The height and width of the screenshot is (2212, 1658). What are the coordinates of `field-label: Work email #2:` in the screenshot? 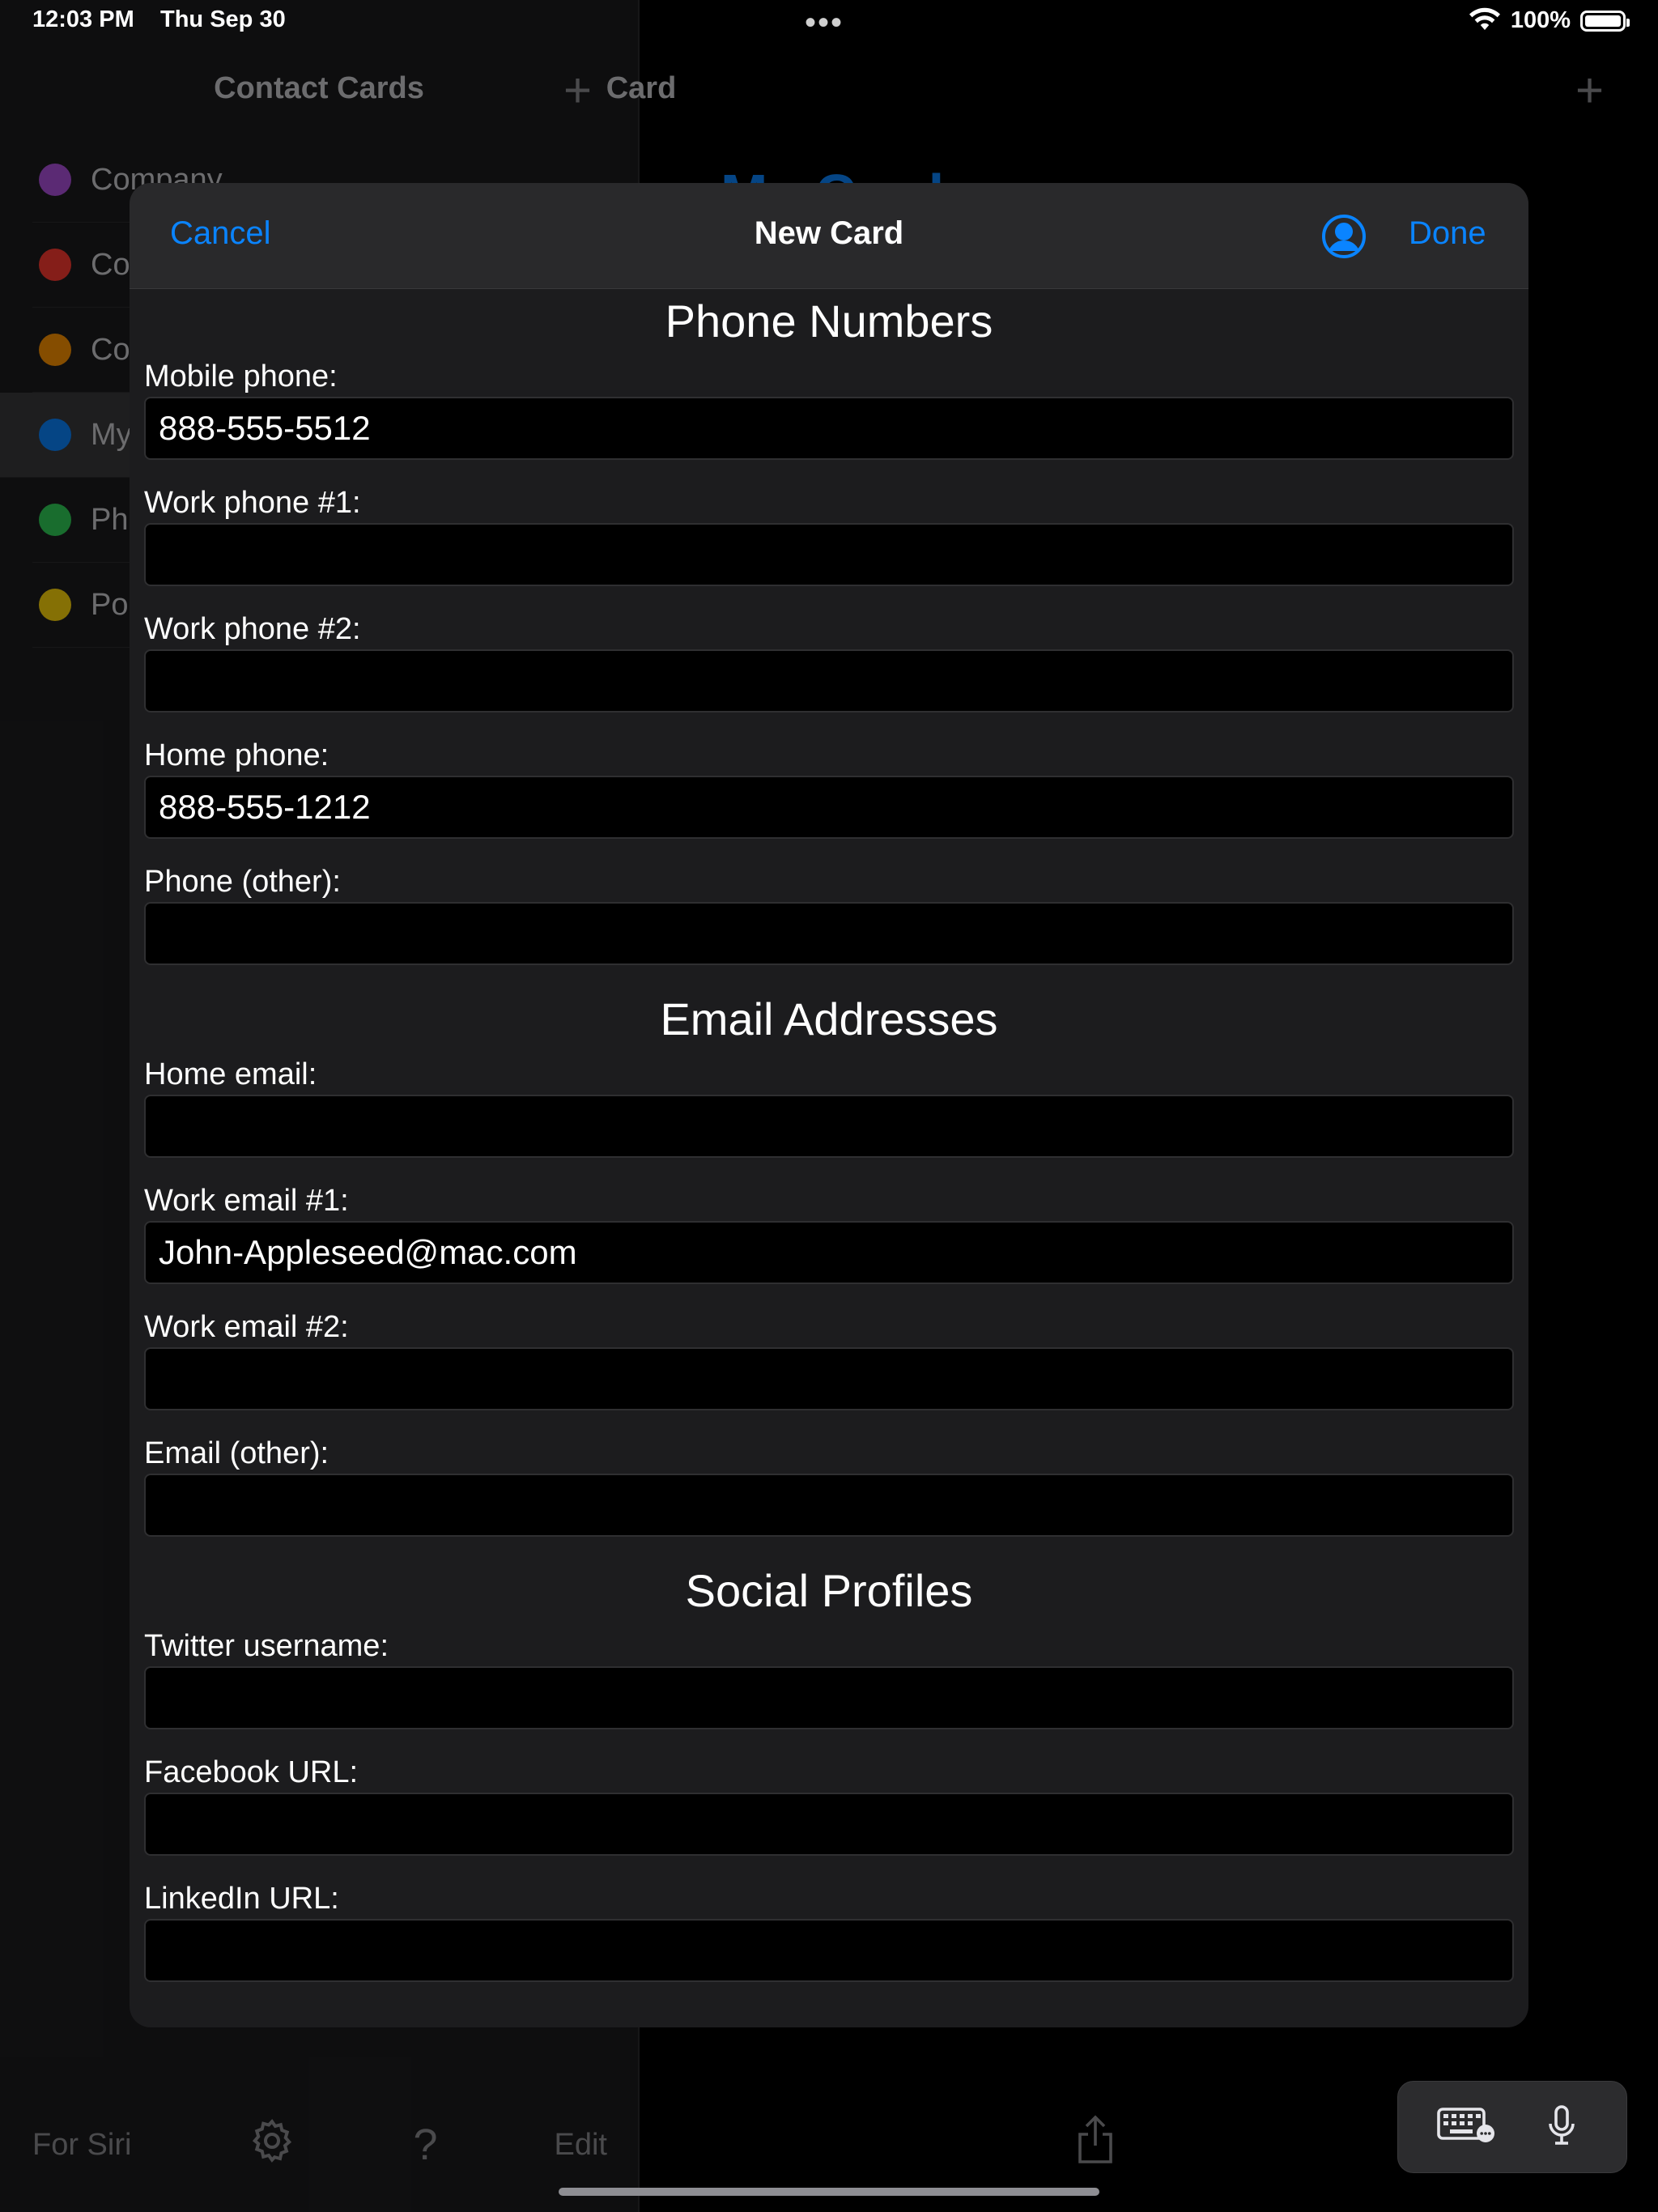 It's located at (246, 1327).